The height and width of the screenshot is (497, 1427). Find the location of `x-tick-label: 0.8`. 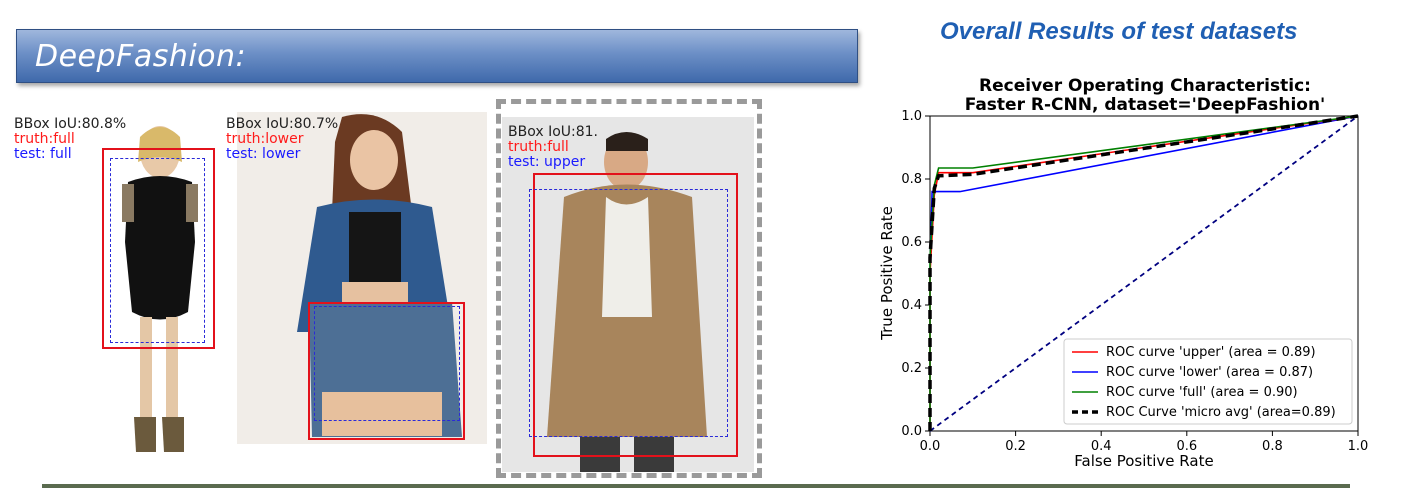

x-tick-label: 0.8 is located at coordinates (1272, 446).